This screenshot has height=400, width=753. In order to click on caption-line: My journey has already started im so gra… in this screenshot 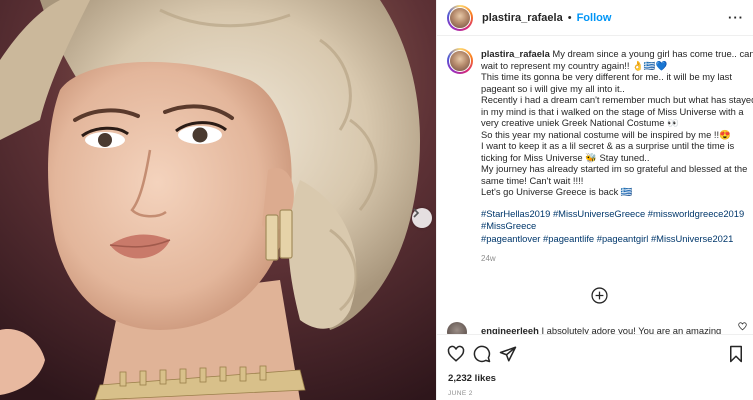, I will do `click(614, 168)`.